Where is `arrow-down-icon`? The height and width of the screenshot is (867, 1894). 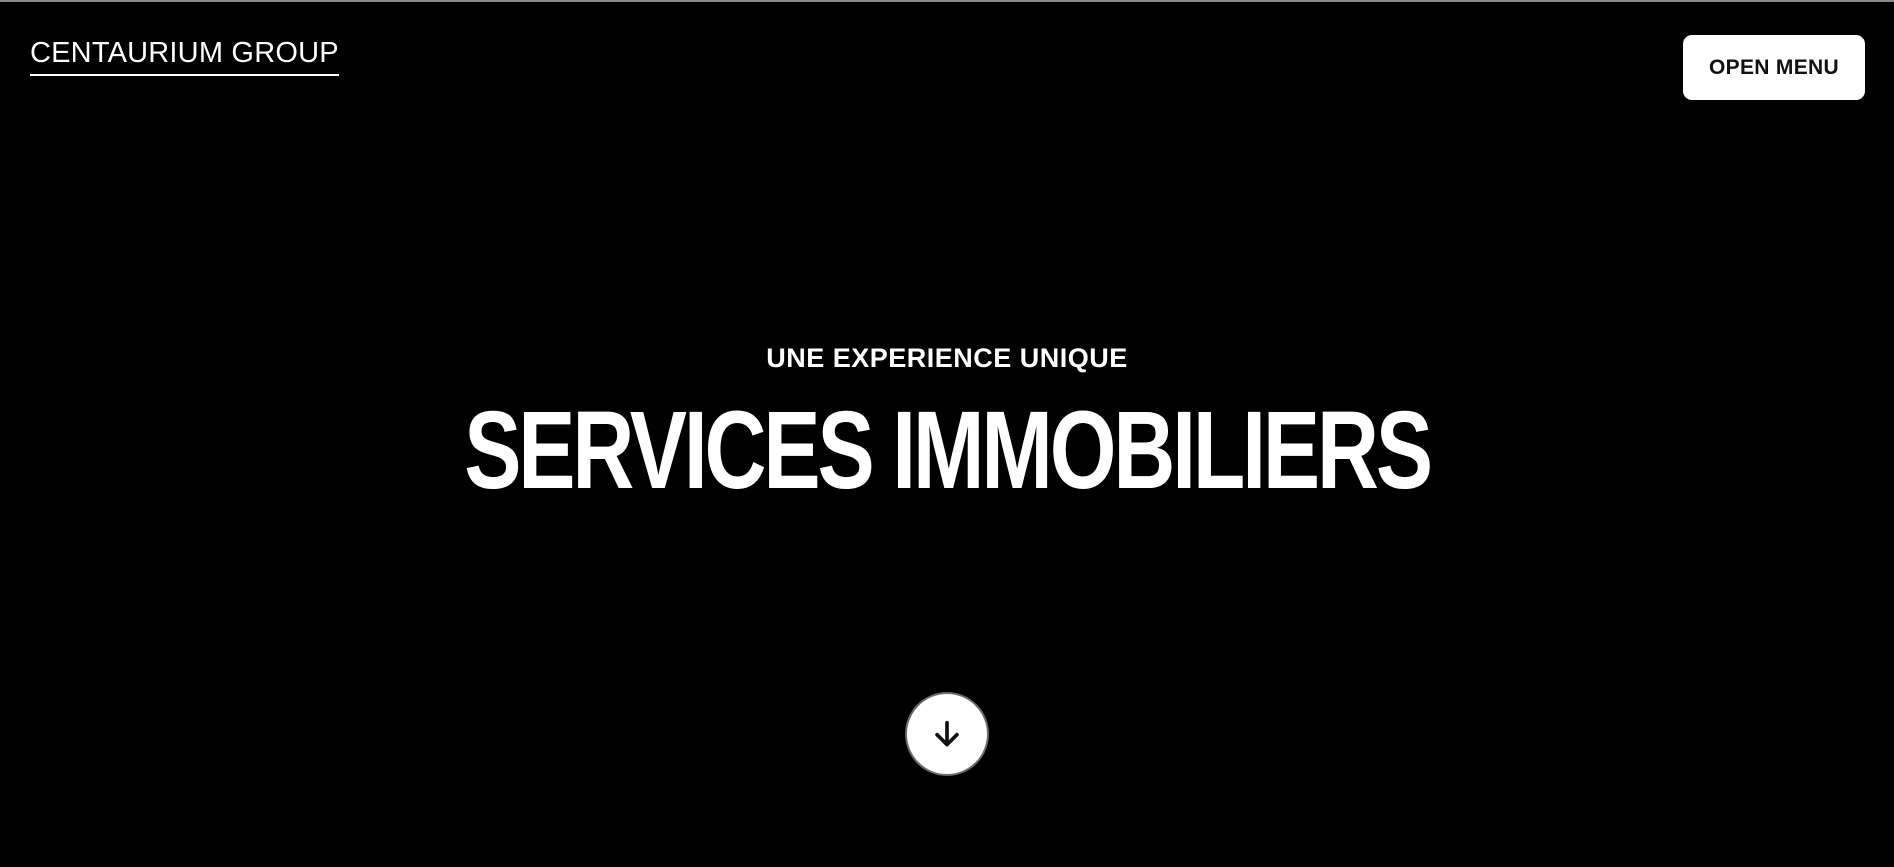 arrow-down-icon is located at coordinates (947, 733).